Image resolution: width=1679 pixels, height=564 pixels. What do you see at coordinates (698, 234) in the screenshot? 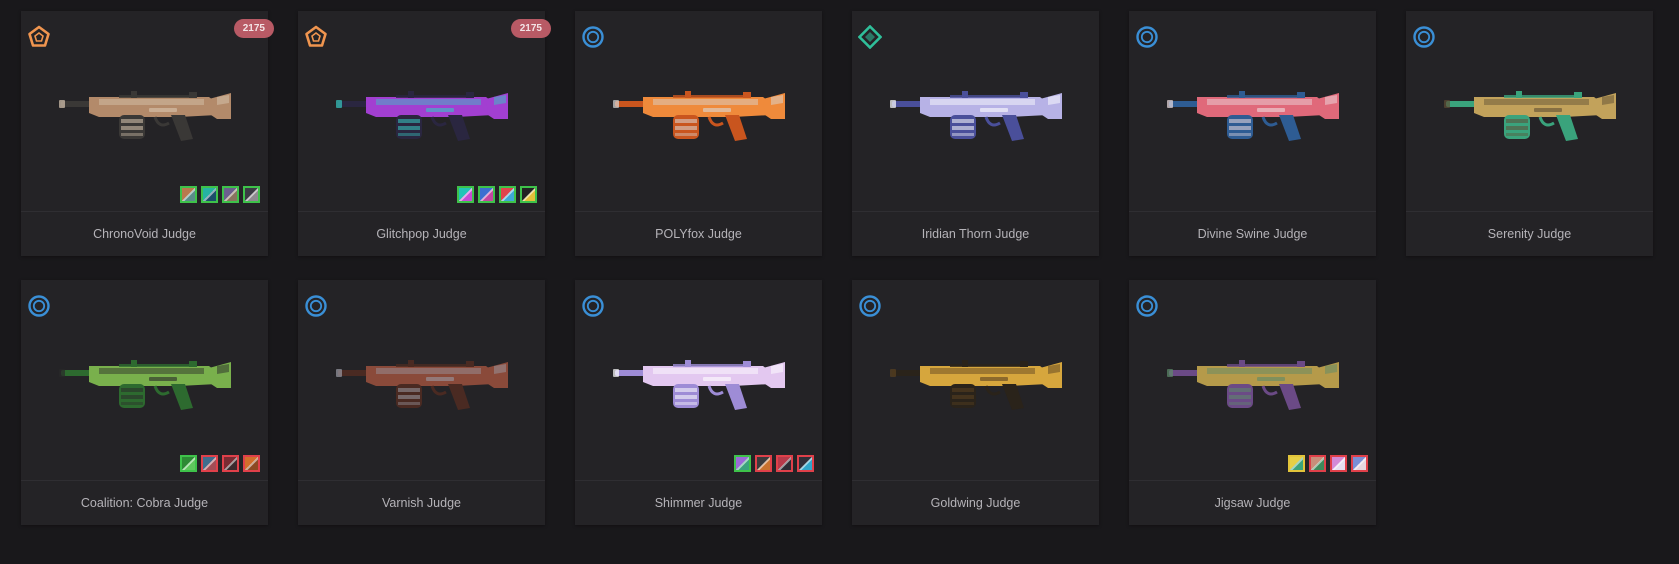
I see `skin-name: POLYfox Judge` at bounding box center [698, 234].